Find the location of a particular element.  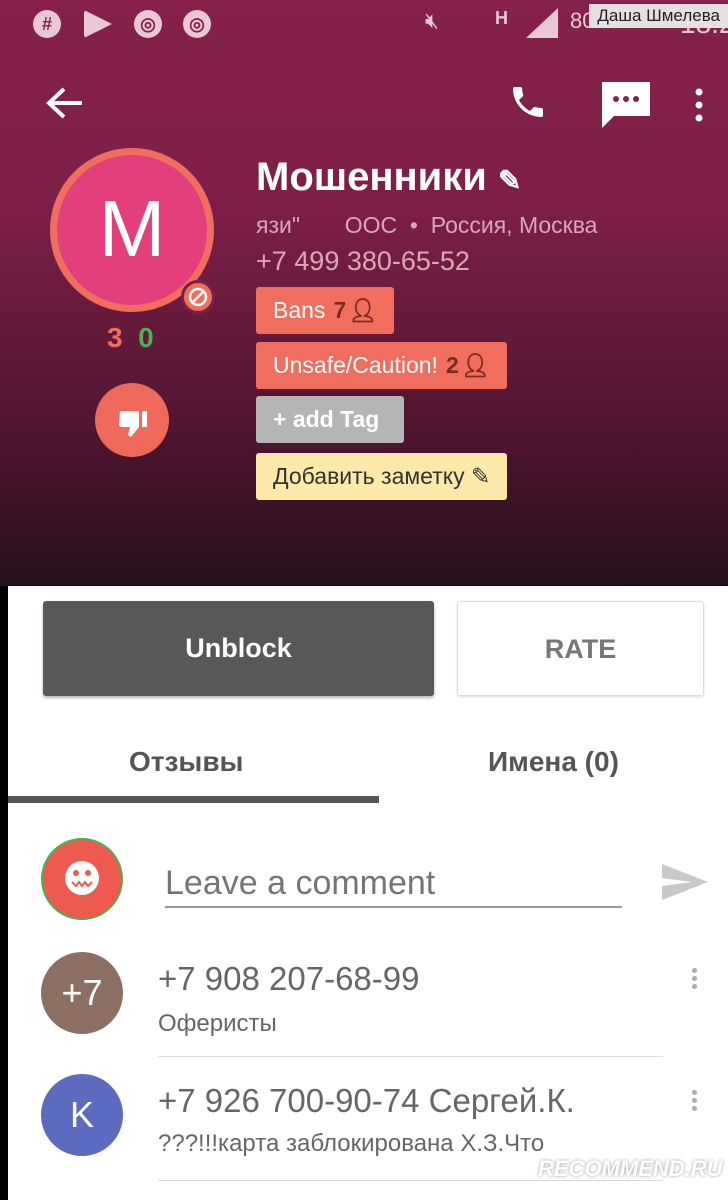

tag-label: Unsafe/Caution! is located at coordinates (355, 365).